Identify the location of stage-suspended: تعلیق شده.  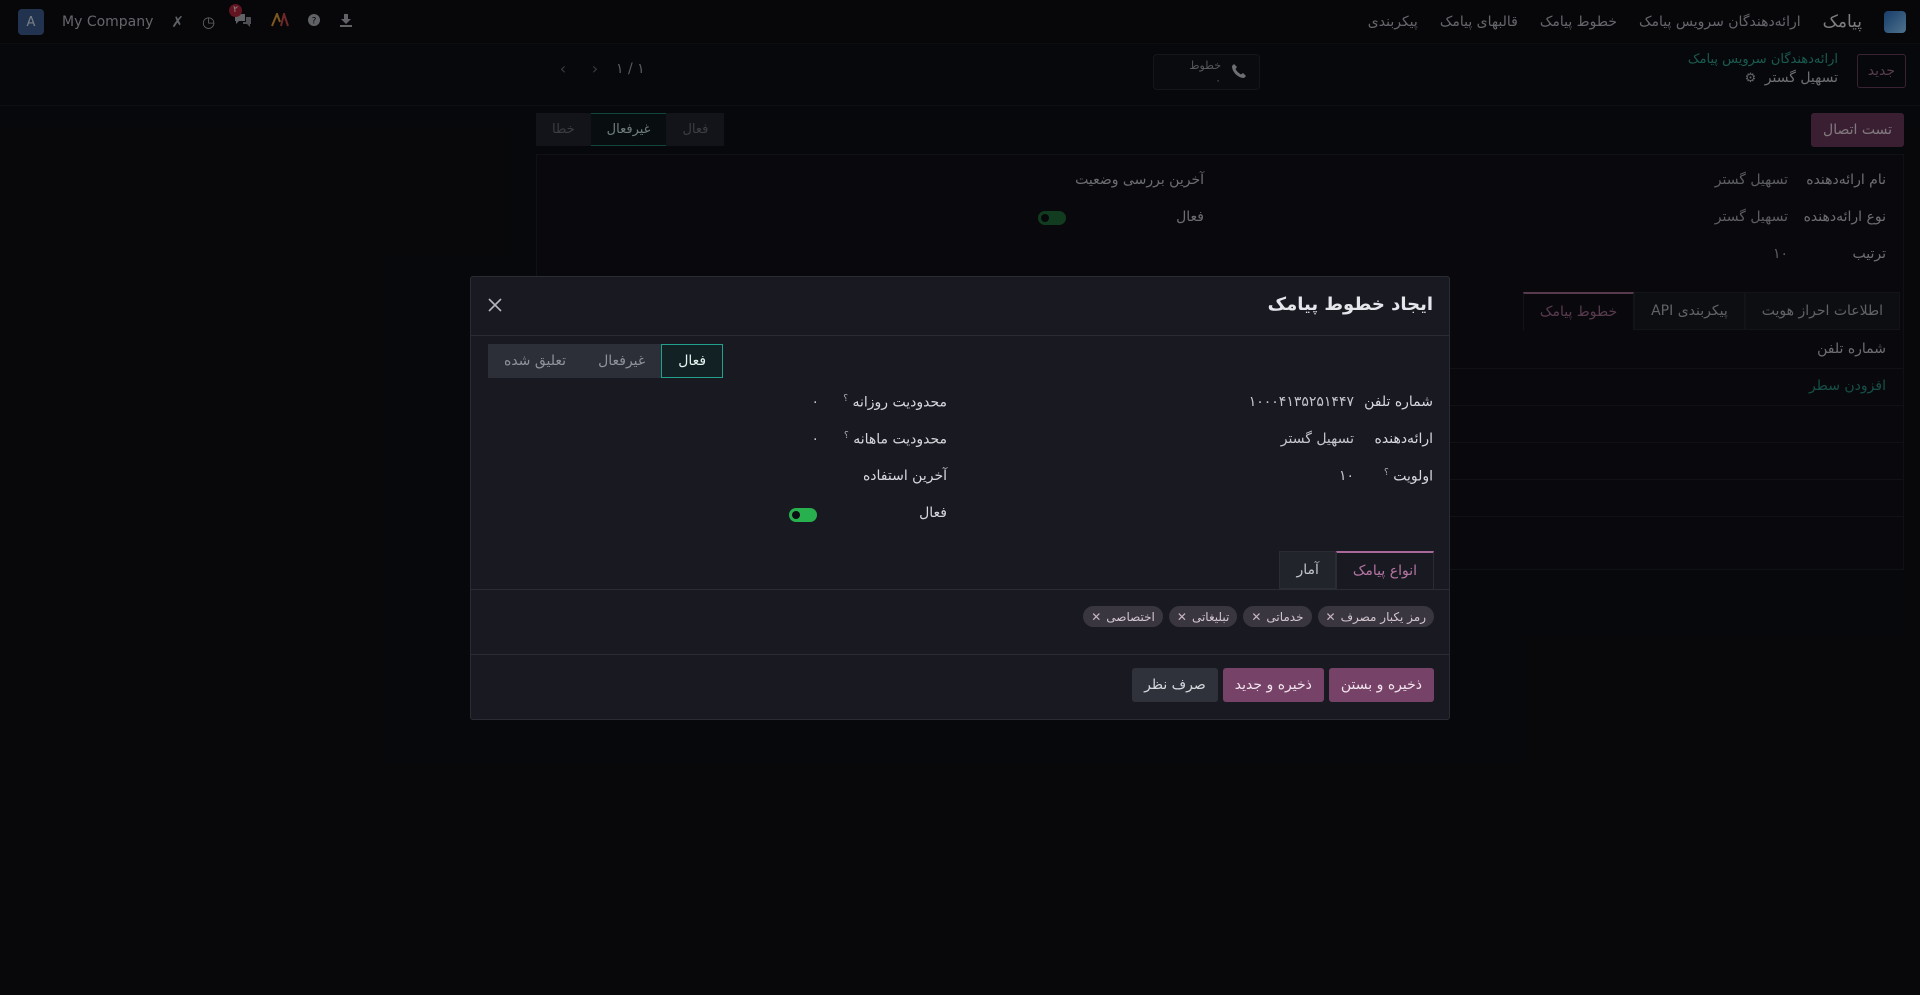
(535, 361).